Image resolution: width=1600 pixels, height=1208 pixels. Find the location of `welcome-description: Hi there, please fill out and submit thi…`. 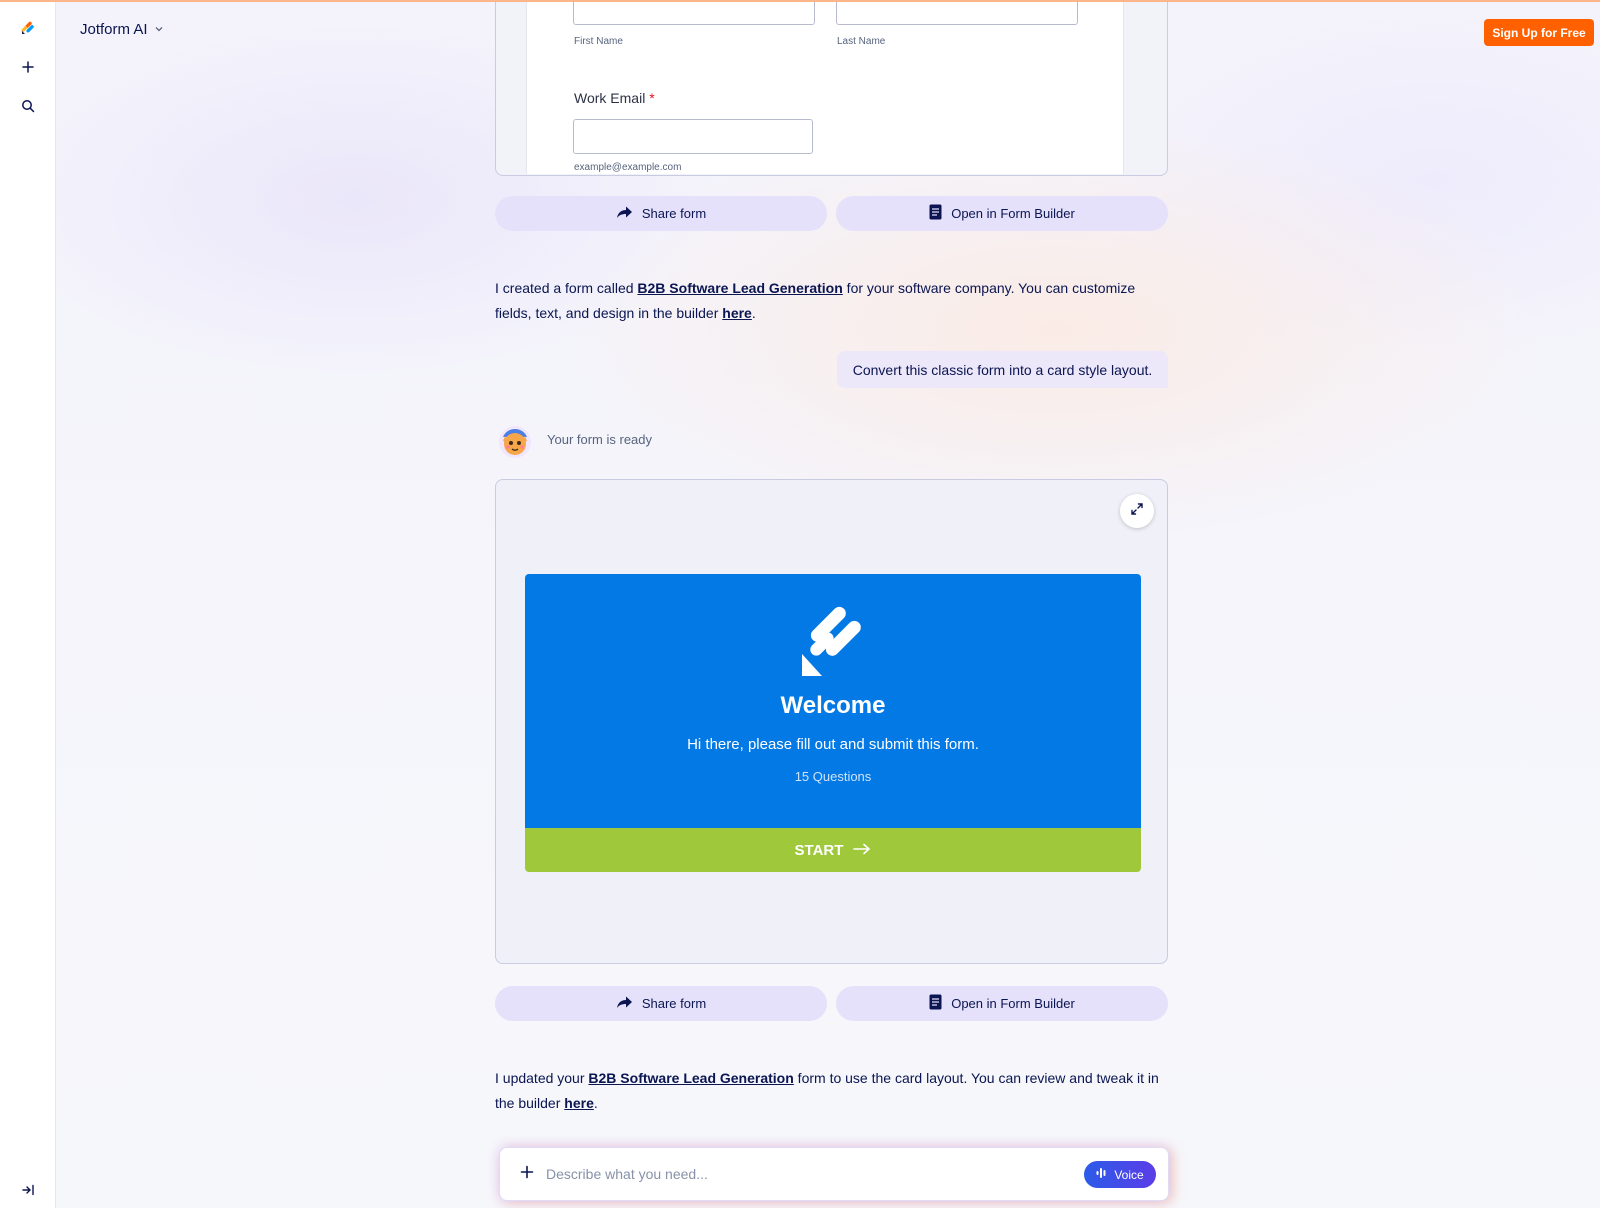

welcome-description: Hi there, please fill out and submit thi… is located at coordinates (833, 744).